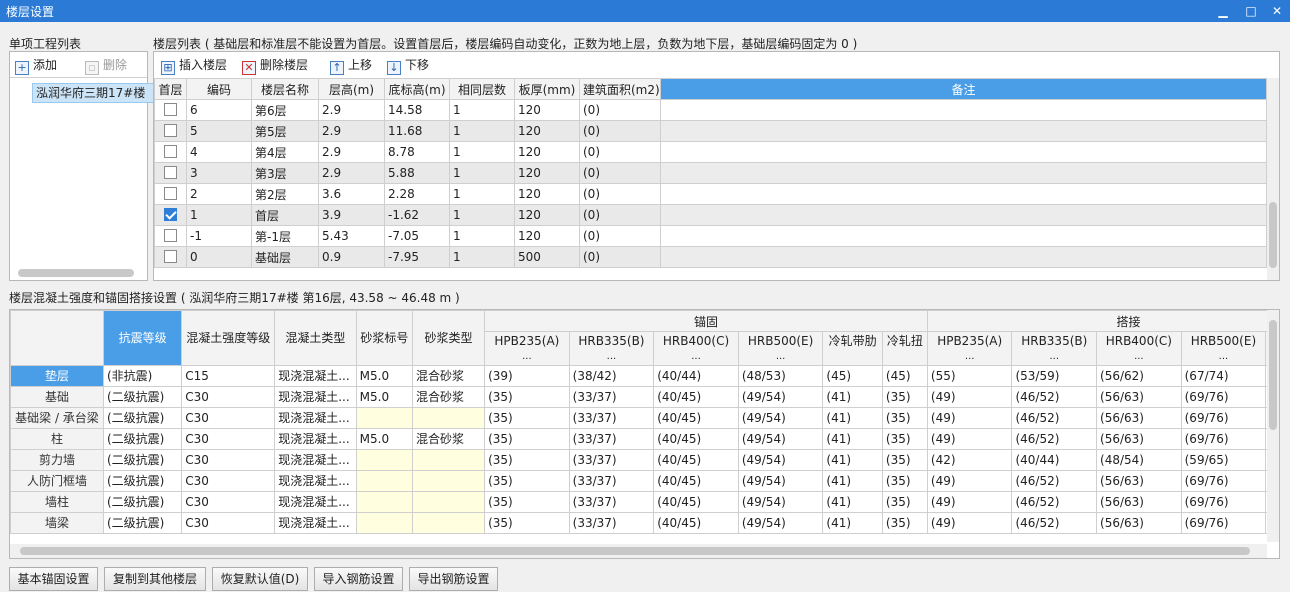  I want to click on floor-row: 5 第5层 2.9 11.68 1 120 (0), so click(710, 131).